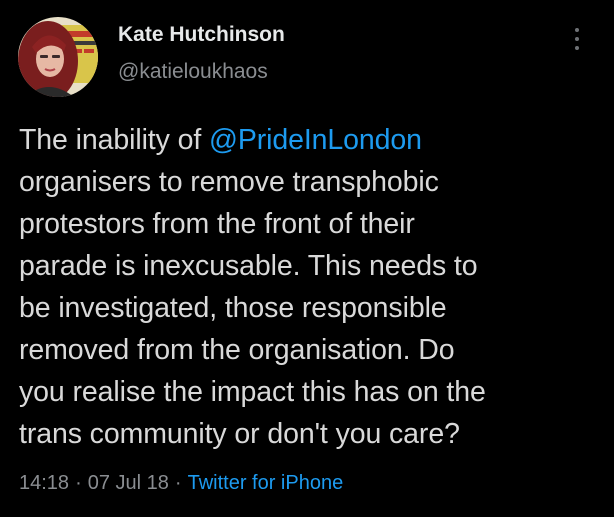  What do you see at coordinates (233, 308) in the screenshot?
I see `tweet-line: be investigated, those responsible` at bounding box center [233, 308].